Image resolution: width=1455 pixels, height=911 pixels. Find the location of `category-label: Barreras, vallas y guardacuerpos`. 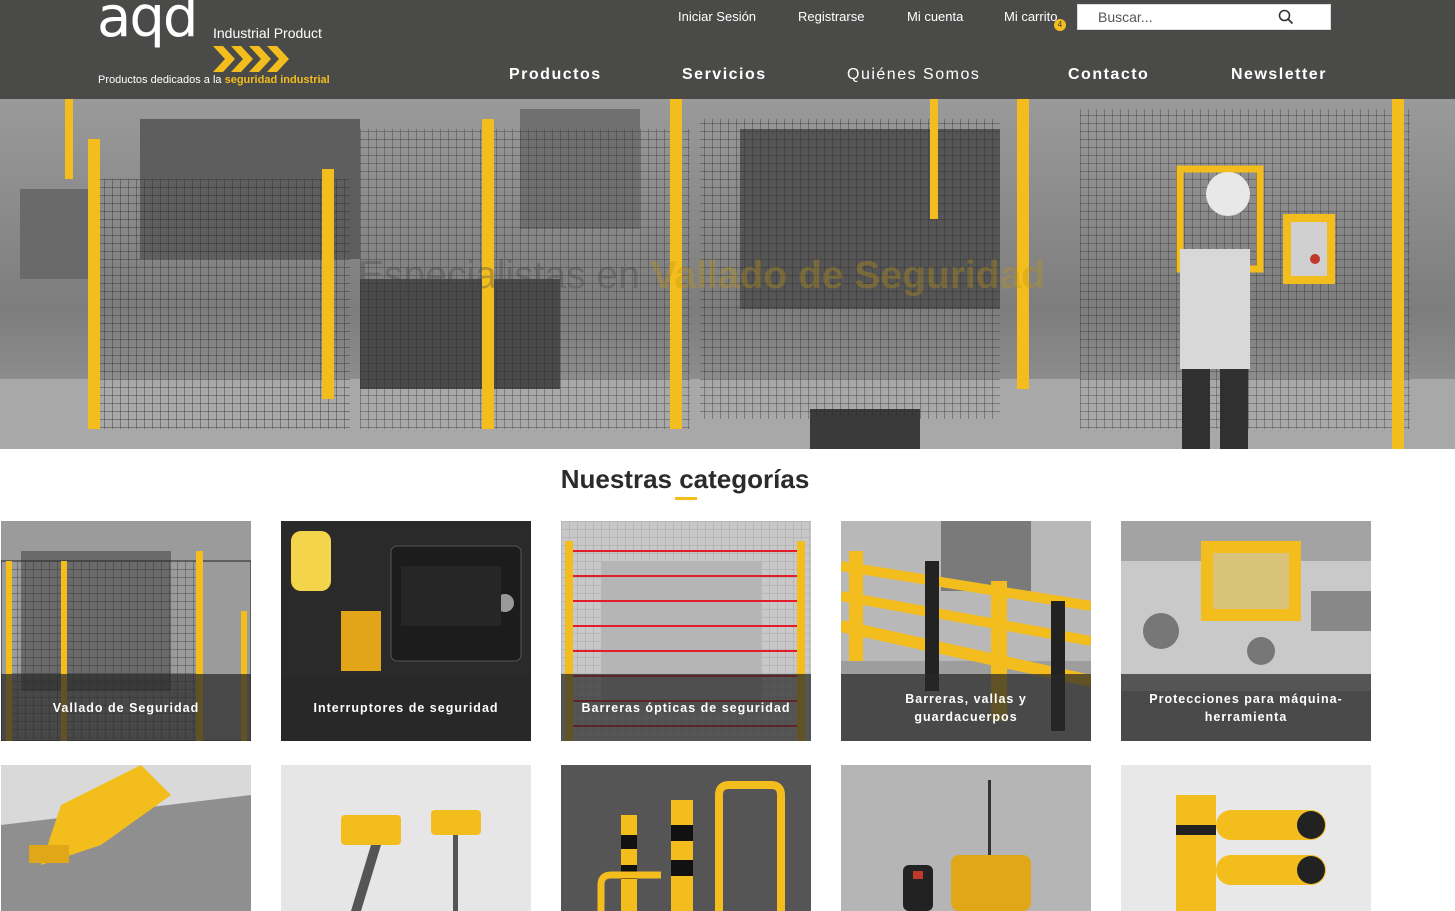

category-label: Barreras, vallas y guardacuerpos is located at coordinates (966, 707).